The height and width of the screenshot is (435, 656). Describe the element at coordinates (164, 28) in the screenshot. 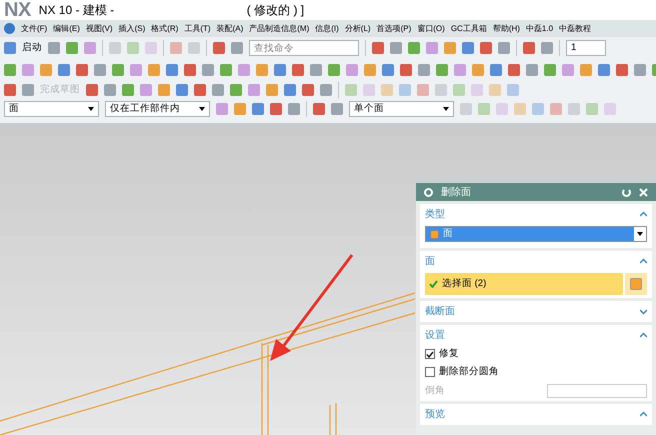

I see `menu-item: 格式(R)` at that location.